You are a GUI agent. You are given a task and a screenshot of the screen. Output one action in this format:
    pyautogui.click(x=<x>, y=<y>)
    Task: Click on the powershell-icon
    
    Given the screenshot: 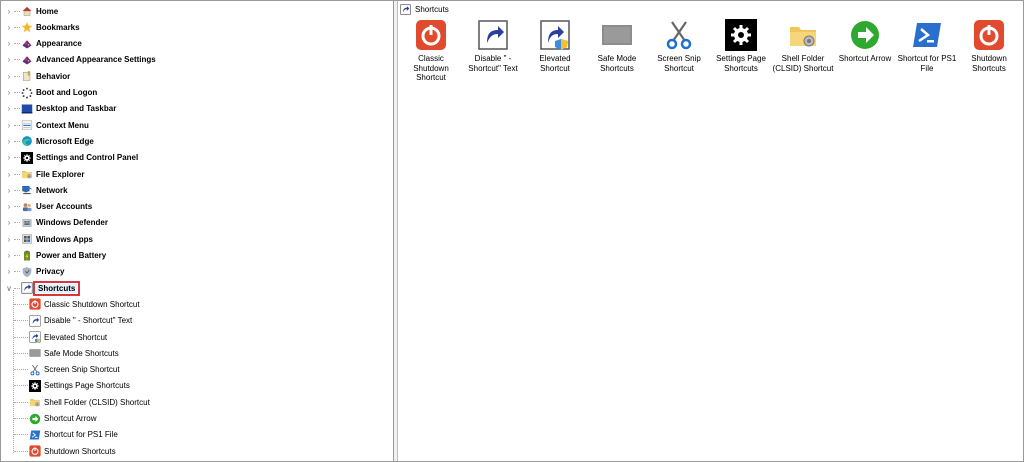 What is the action you would take?
    pyautogui.click(x=35, y=435)
    